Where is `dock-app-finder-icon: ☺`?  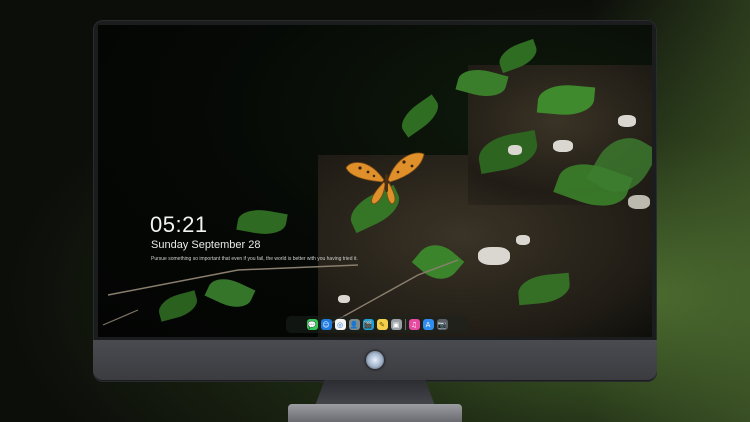 dock-app-finder-icon: ☺ is located at coordinates (326, 324).